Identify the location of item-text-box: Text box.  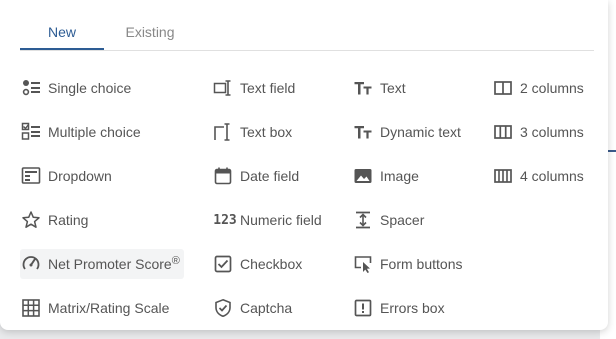
(252, 132).